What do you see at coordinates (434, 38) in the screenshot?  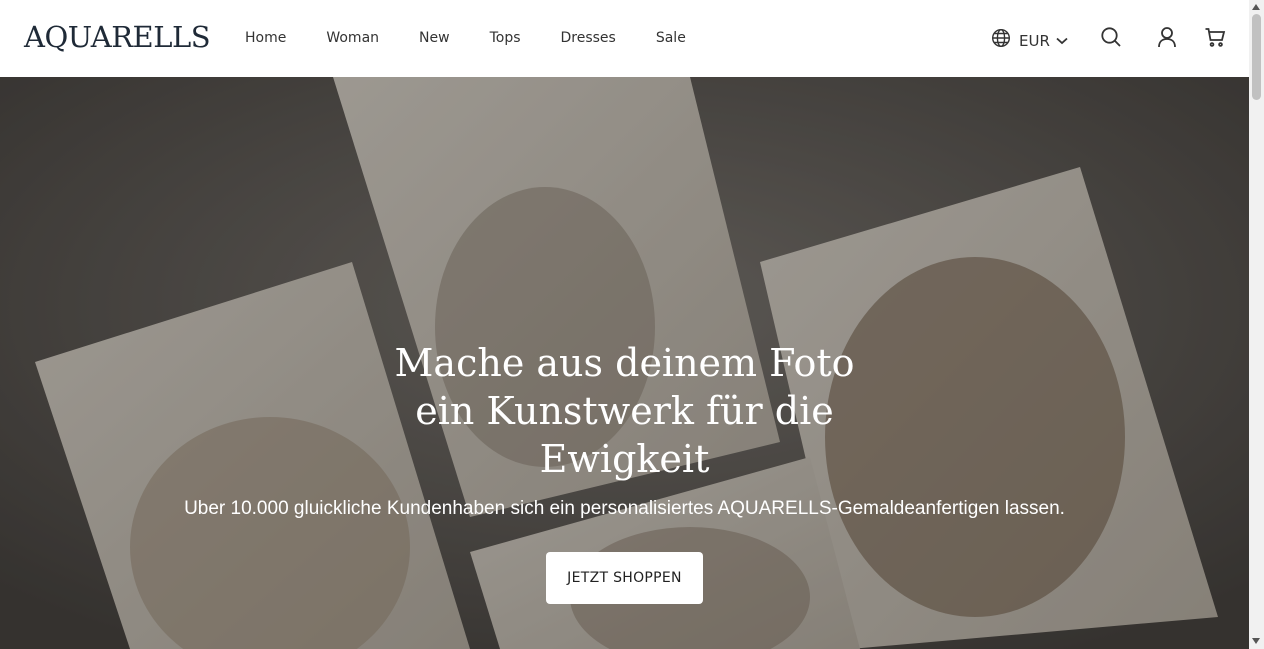 I see `nav-new: New` at bounding box center [434, 38].